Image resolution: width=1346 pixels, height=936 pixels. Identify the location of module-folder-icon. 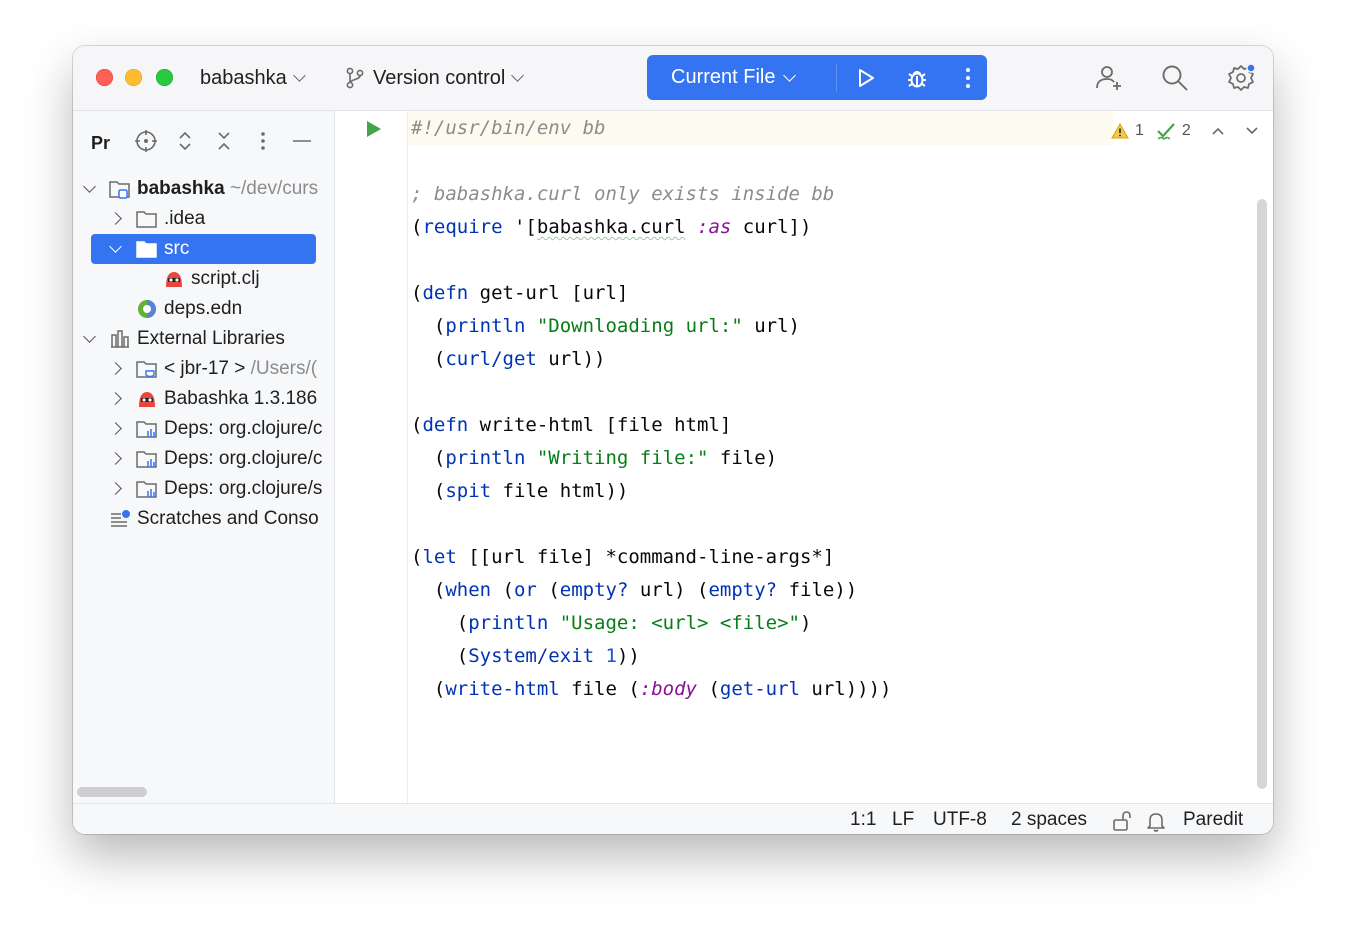
(119, 190).